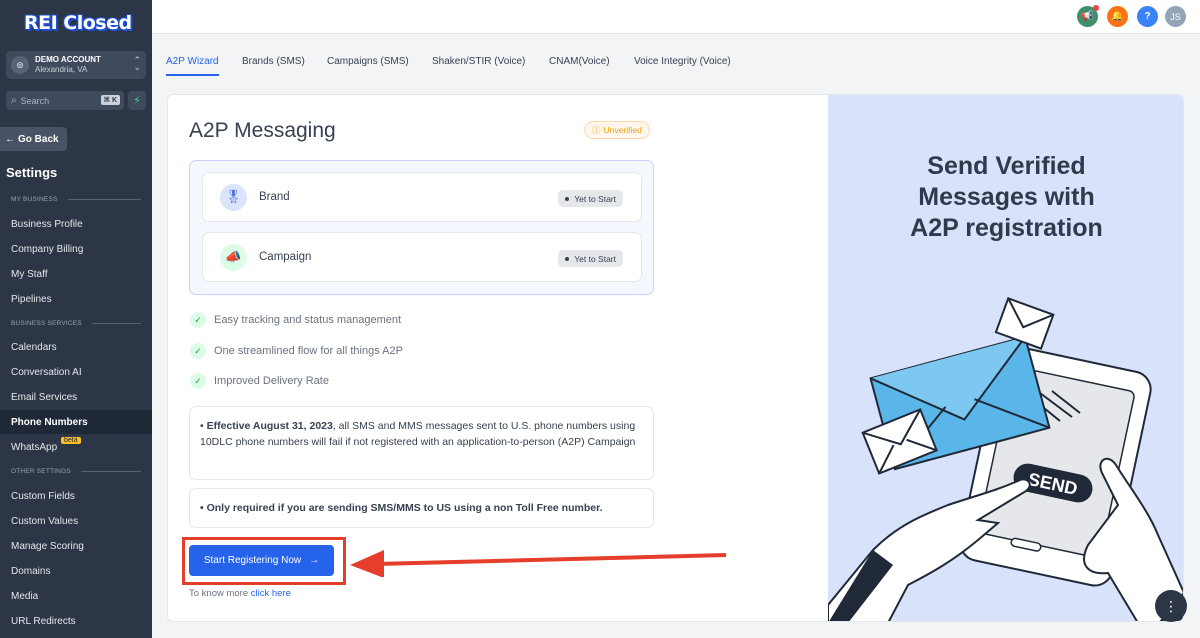  I want to click on help-icon: ?, so click(1147, 16).